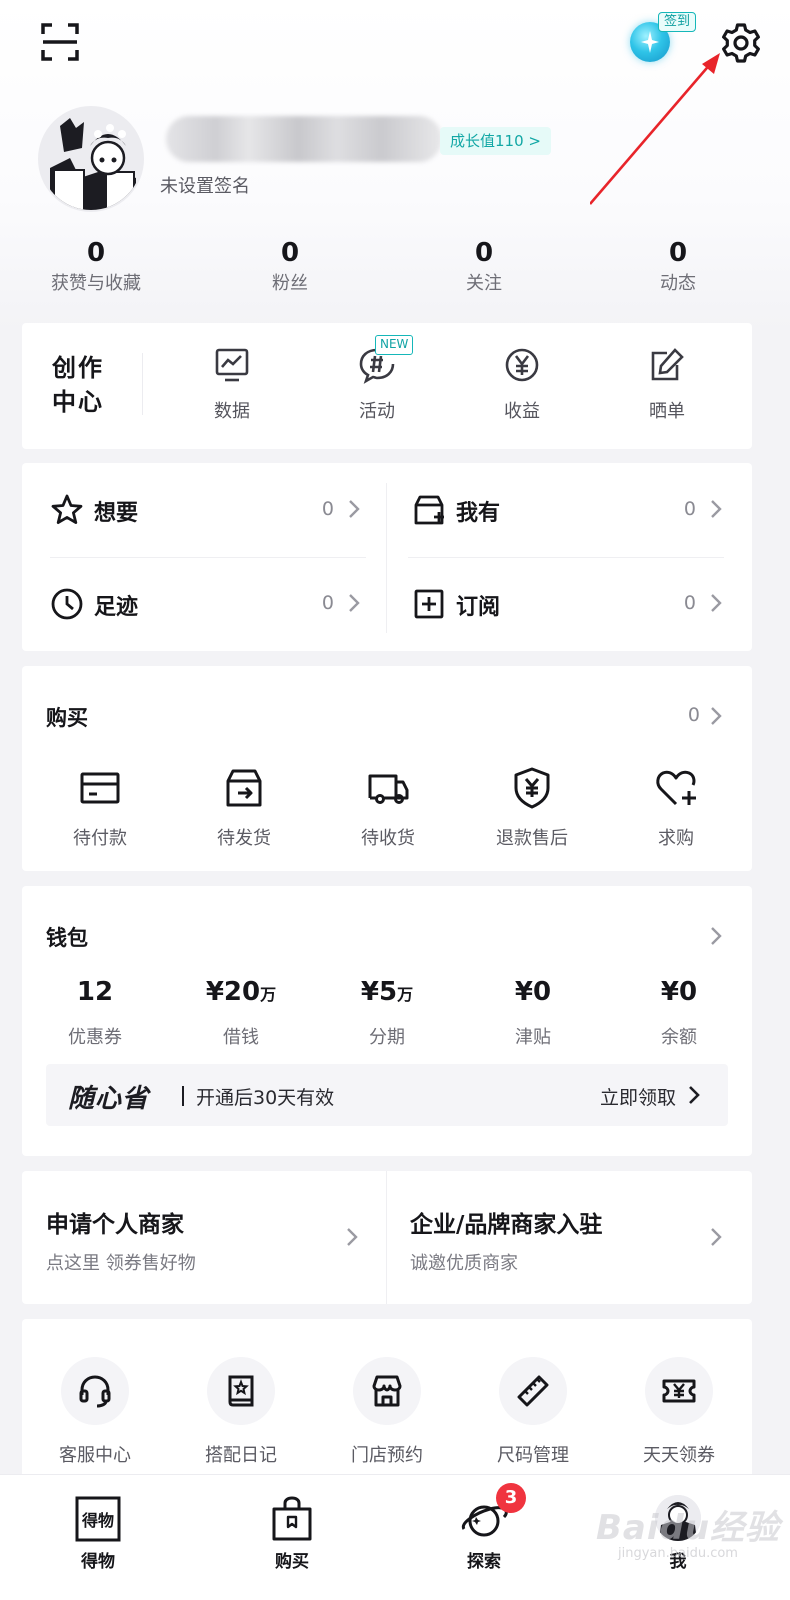 This screenshot has height=1600, width=790. What do you see at coordinates (568, 1237) in the screenshot?
I see `enterprise-merchant-entry: 企业/品牌商家入驻 诚邀优质商家` at bounding box center [568, 1237].